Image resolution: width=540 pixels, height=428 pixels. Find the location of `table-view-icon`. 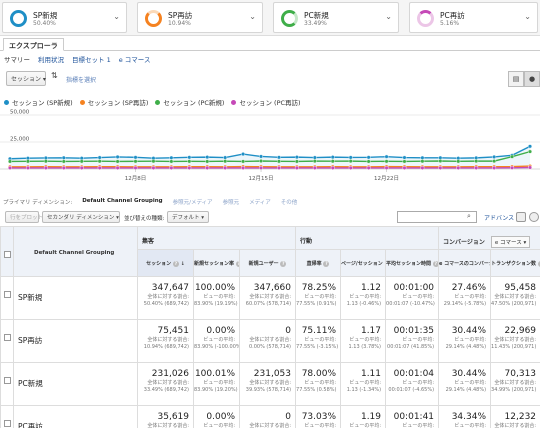

table-view-icon is located at coordinates (521, 217).